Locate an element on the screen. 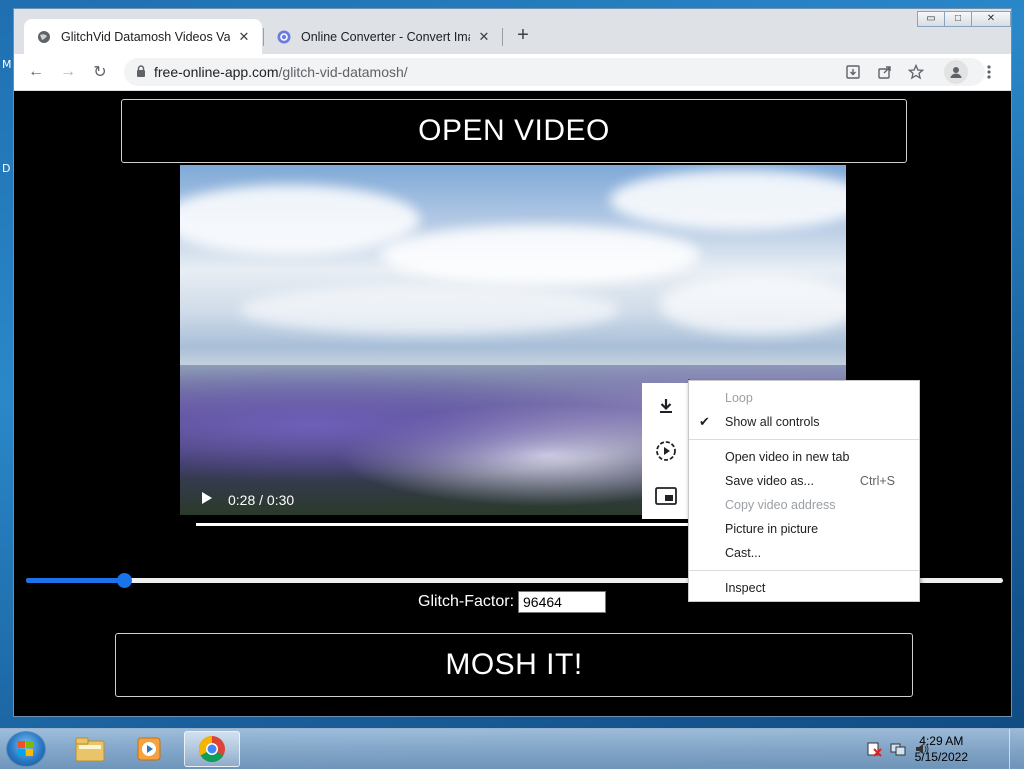 Image resolution: width=1024 pixels, height=769 pixels. tab-glitchvid: GlitchVid Datamosh Videos Vapo ✕ is located at coordinates (143, 36).